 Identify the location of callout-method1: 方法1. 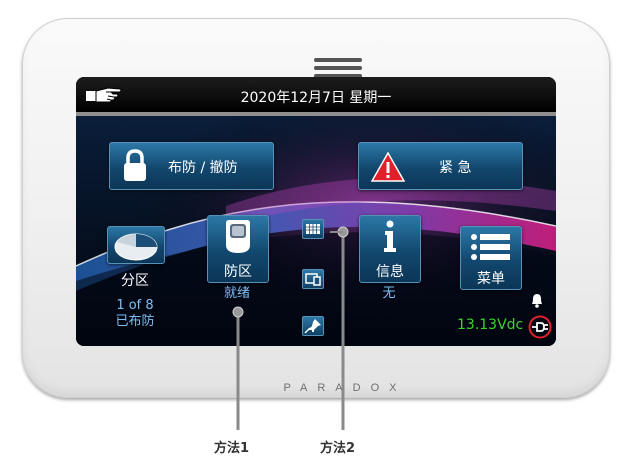
(232, 448).